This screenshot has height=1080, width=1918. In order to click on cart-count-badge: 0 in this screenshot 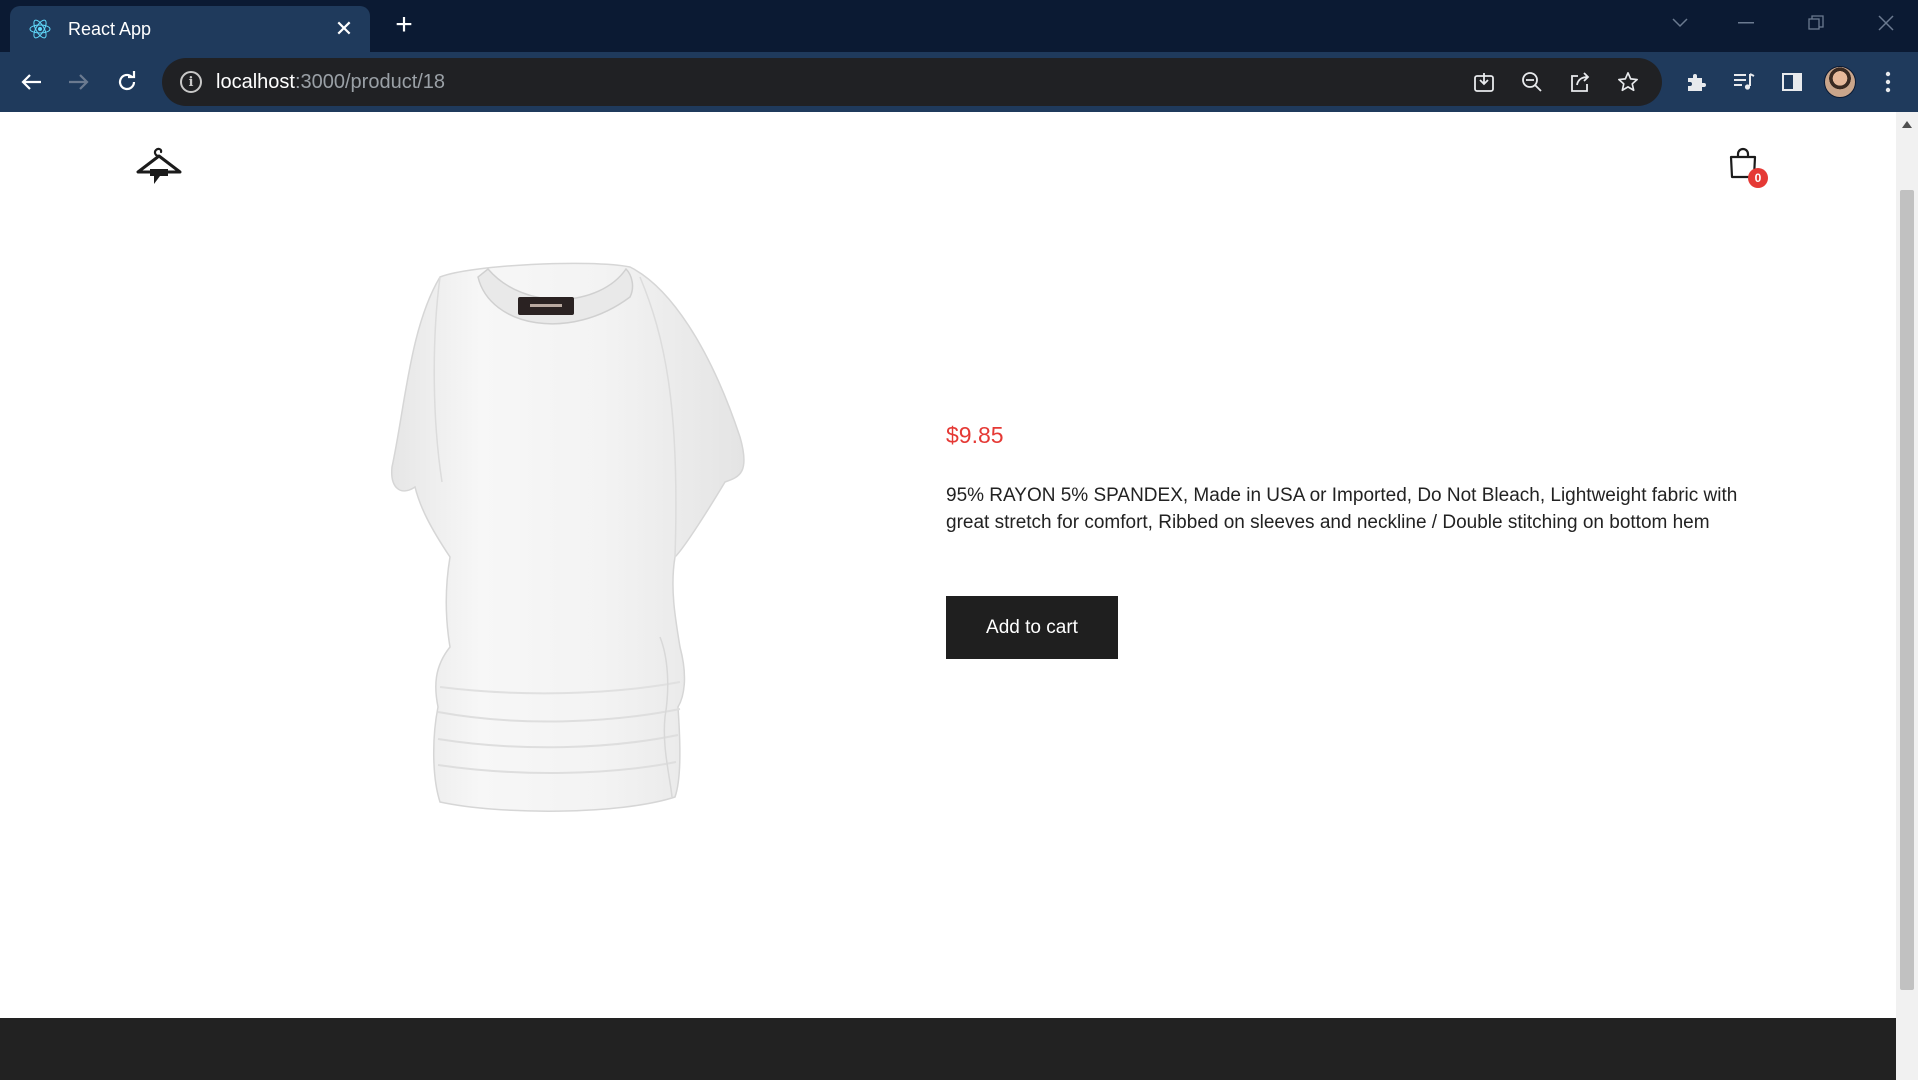, I will do `click(1758, 178)`.